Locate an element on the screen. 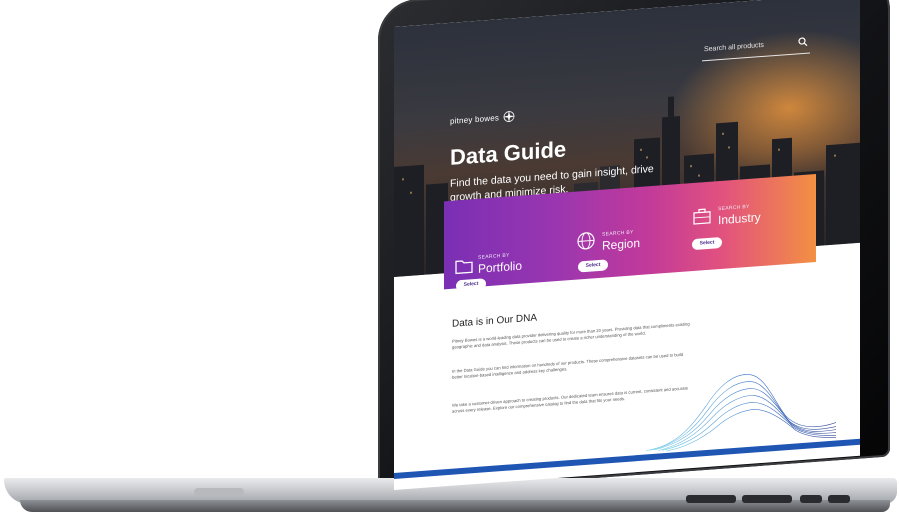 The height and width of the screenshot is (517, 900). compass-logo-icon is located at coordinates (509, 116).